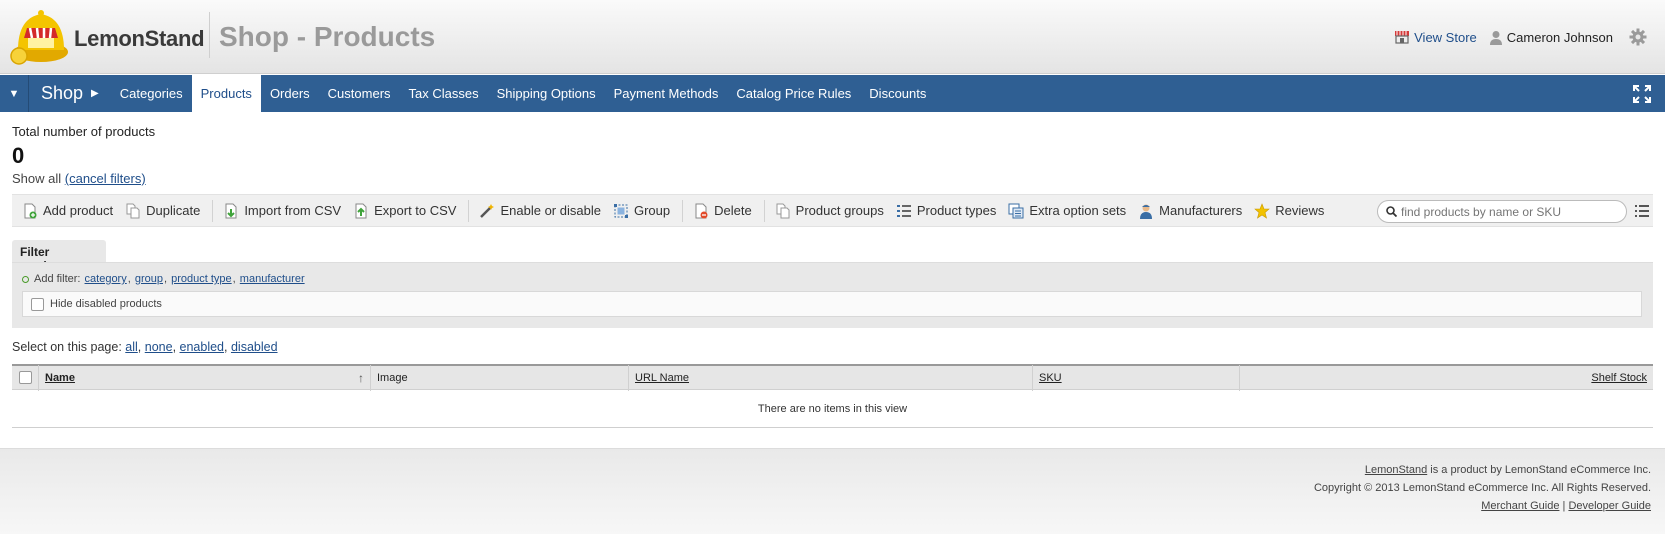  I want to click on filter-option-product-type: product type, so click(201, 279).